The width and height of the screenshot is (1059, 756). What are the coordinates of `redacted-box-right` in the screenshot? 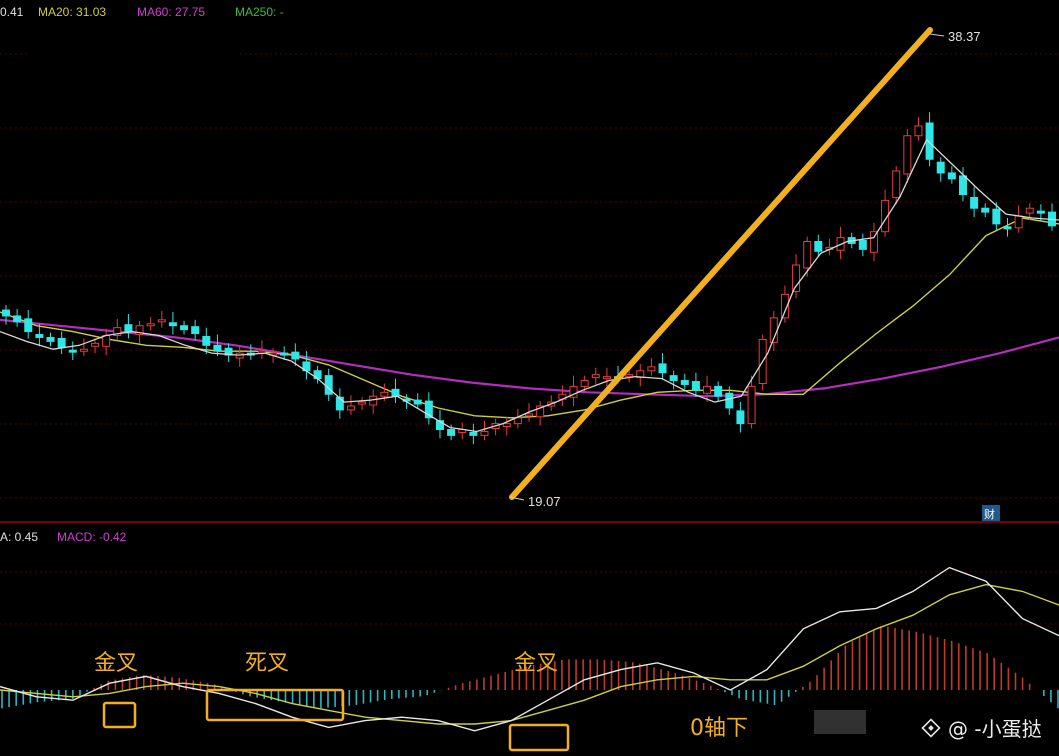 It's located at (1024, 31).